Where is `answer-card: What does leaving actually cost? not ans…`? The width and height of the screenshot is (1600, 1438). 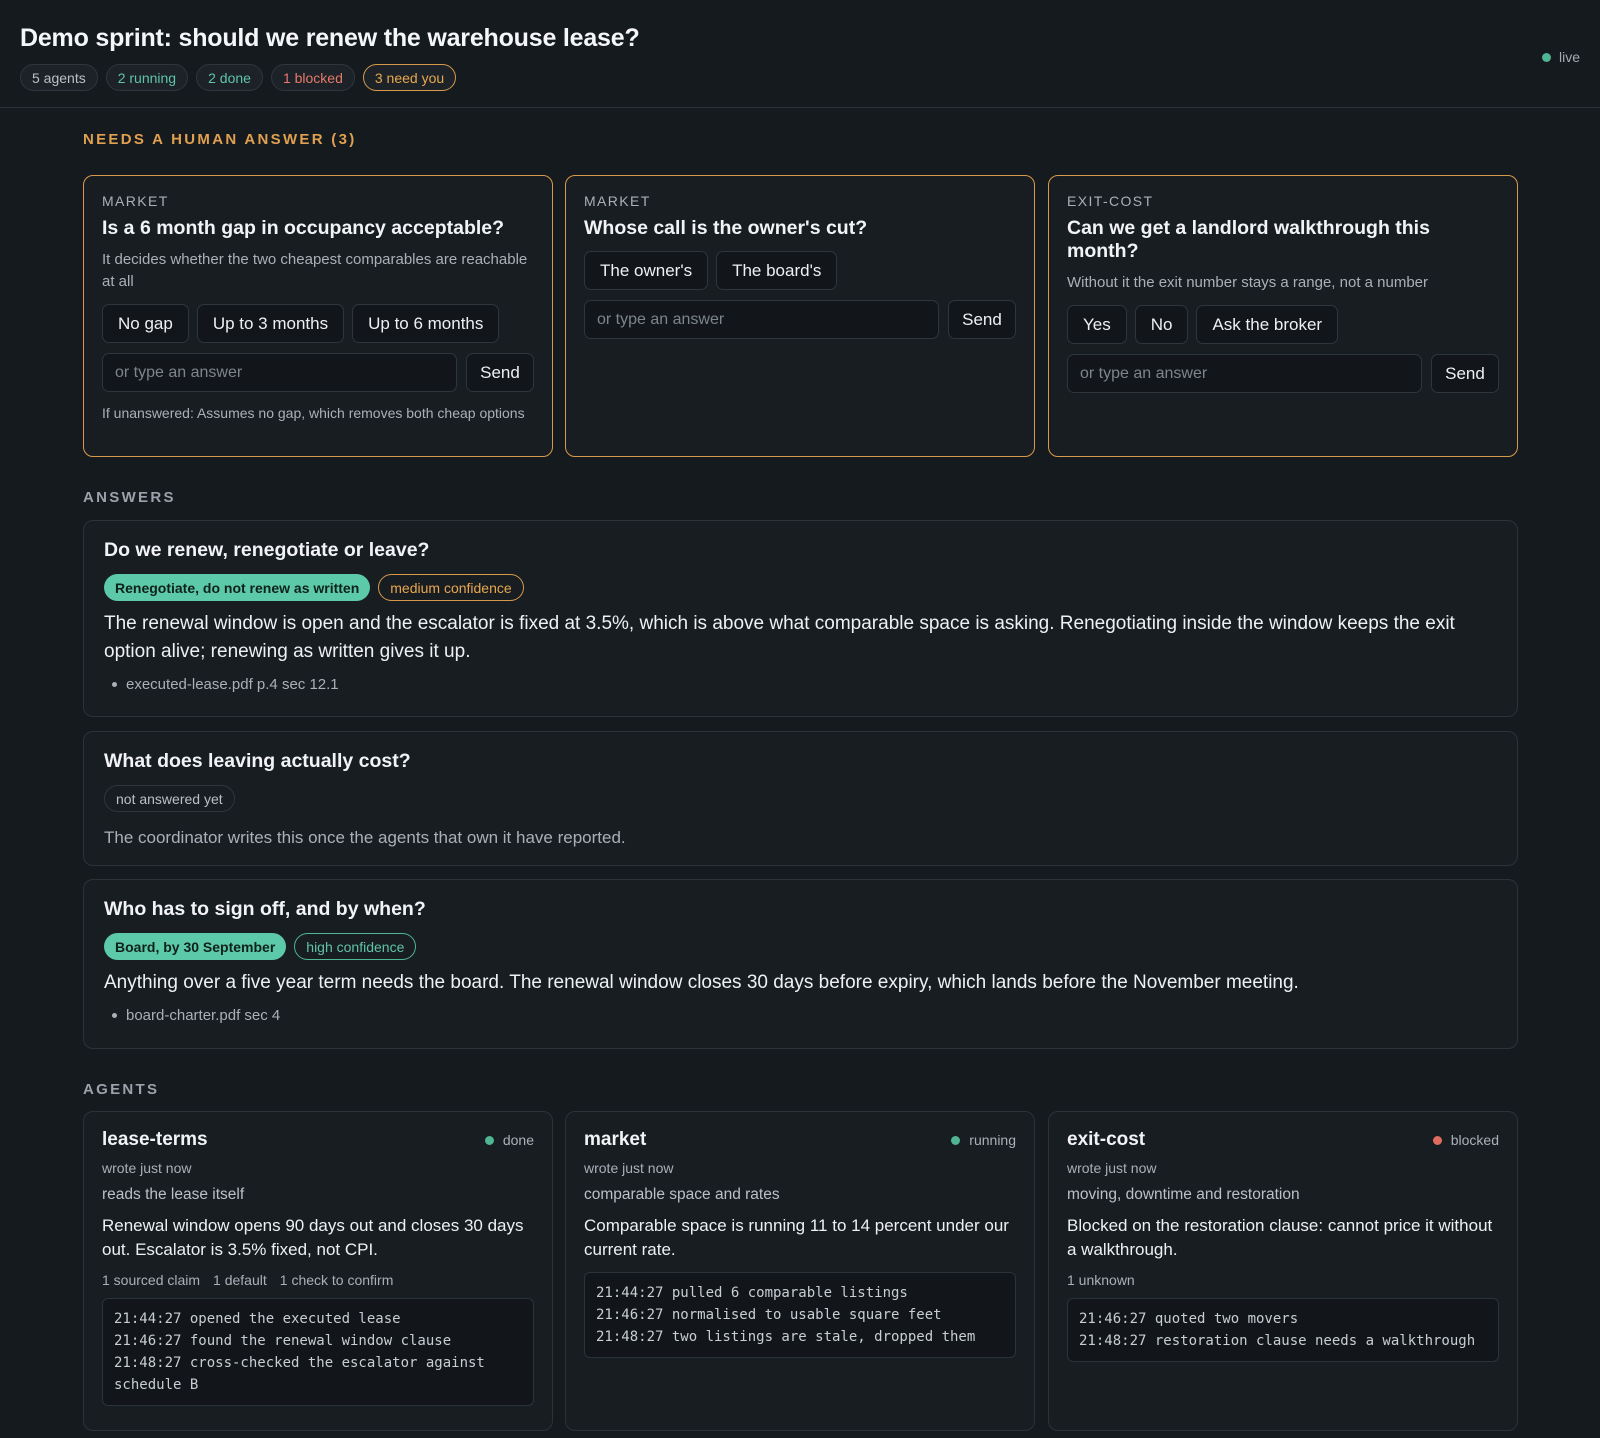
answer-card: What does leaving actually cost? not ans… is located at coordinates (800, 798).